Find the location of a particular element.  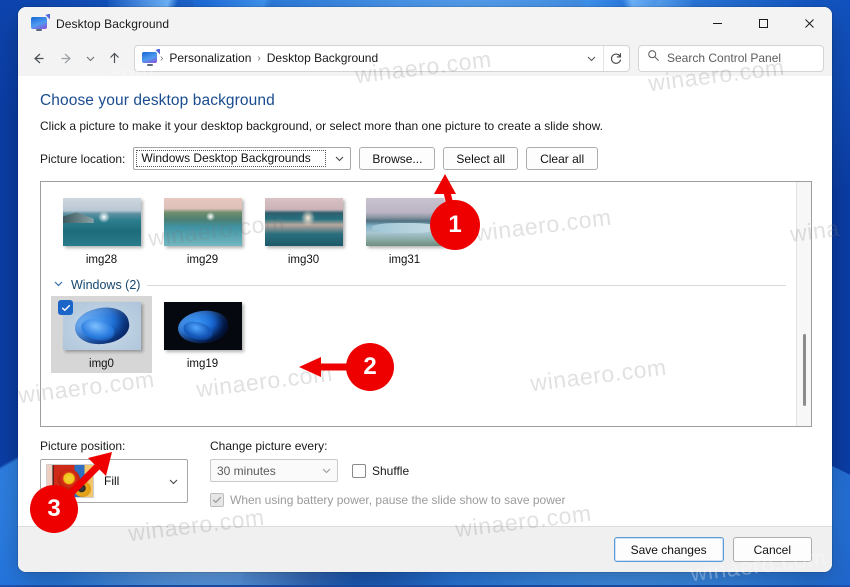

picture-location-combobox: Windows Desktop Backgrounds is located at coordinates (242, 158).